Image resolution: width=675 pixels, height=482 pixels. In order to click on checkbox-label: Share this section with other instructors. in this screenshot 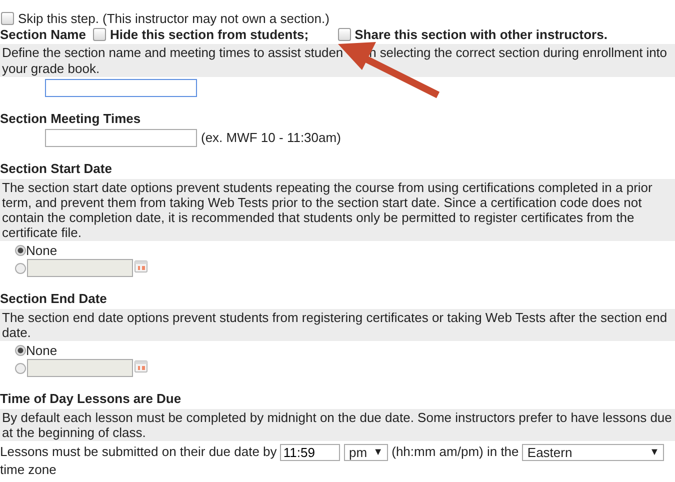, I will do `click(481, 34)`.